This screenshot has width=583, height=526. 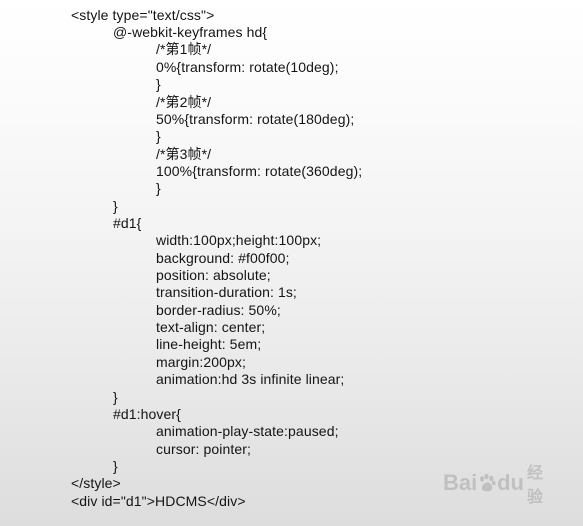 I want to click on code-line: animation-play-state:paused;, so click(x=247, y=431).